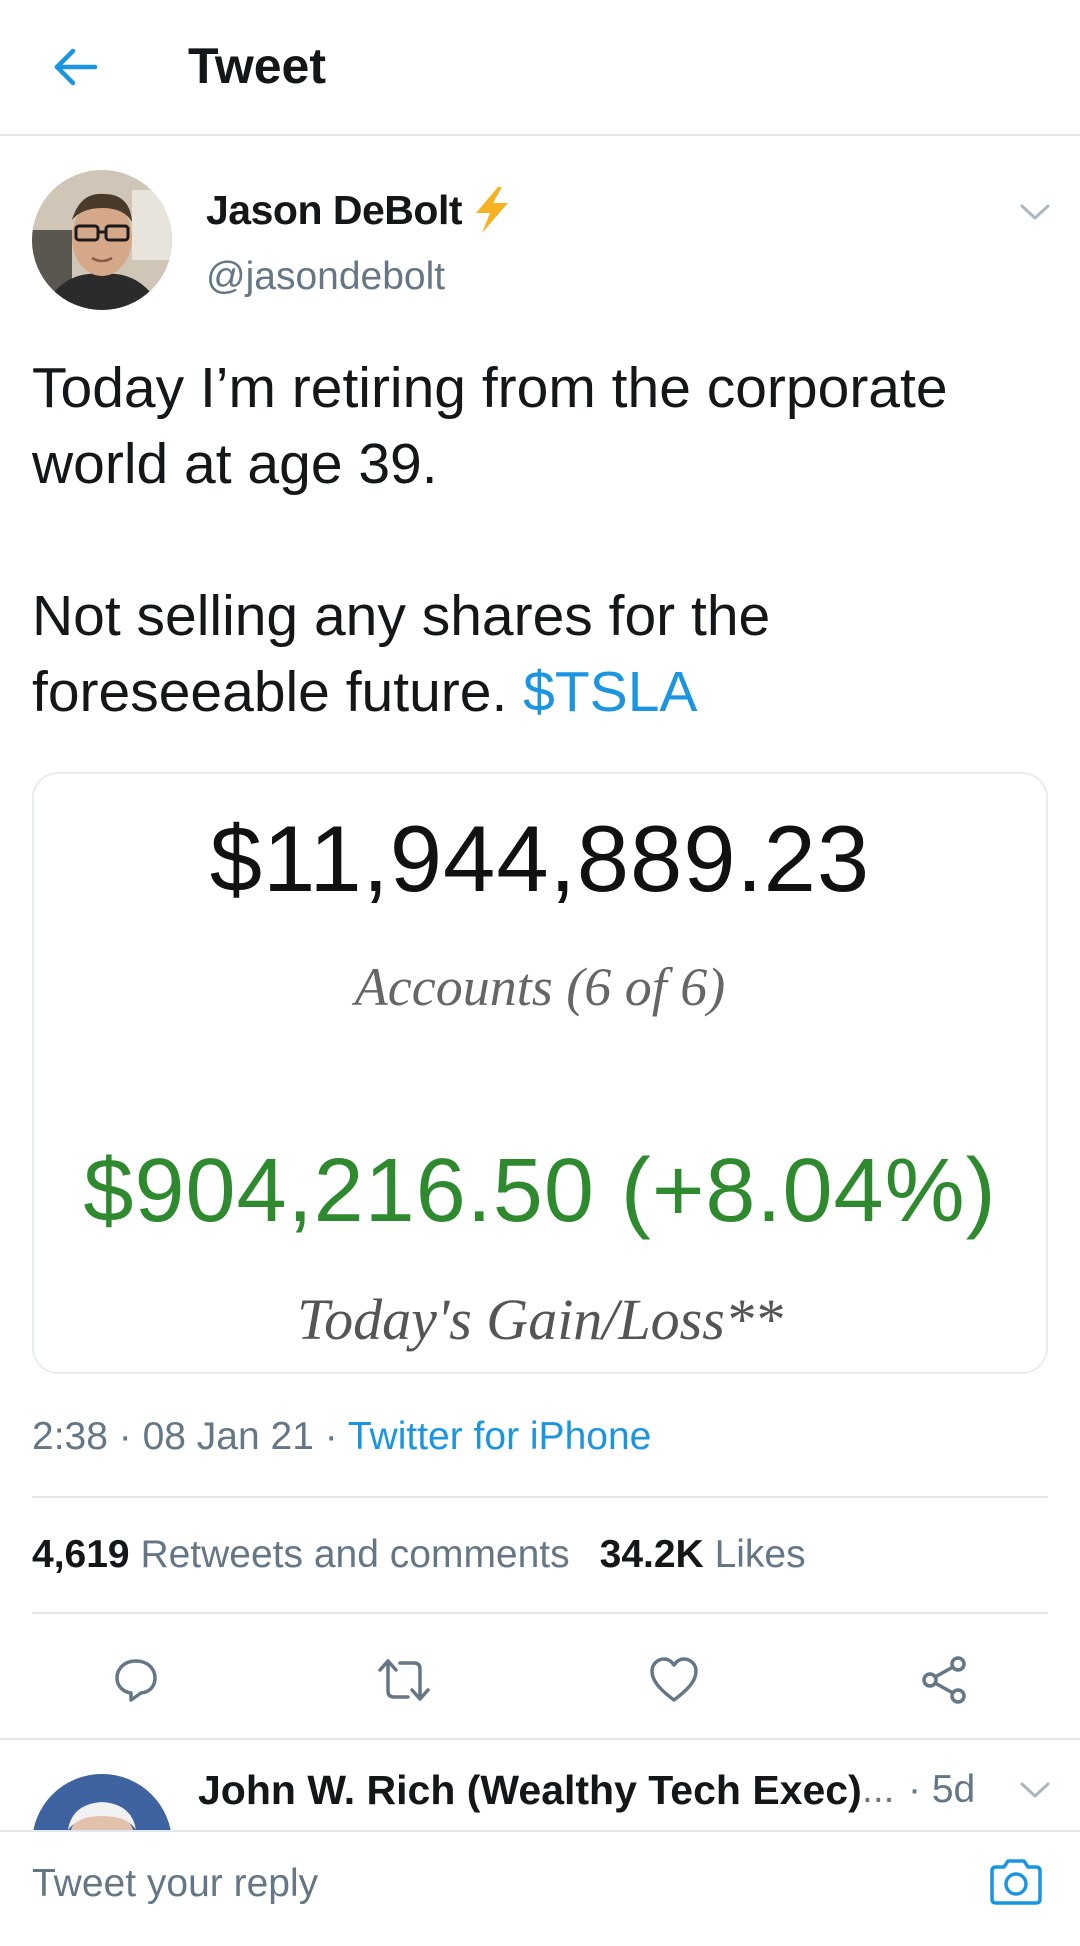 The height and width of the screenshot is (1946, 1080). I want to click on reply-input, so click(482, 1884).